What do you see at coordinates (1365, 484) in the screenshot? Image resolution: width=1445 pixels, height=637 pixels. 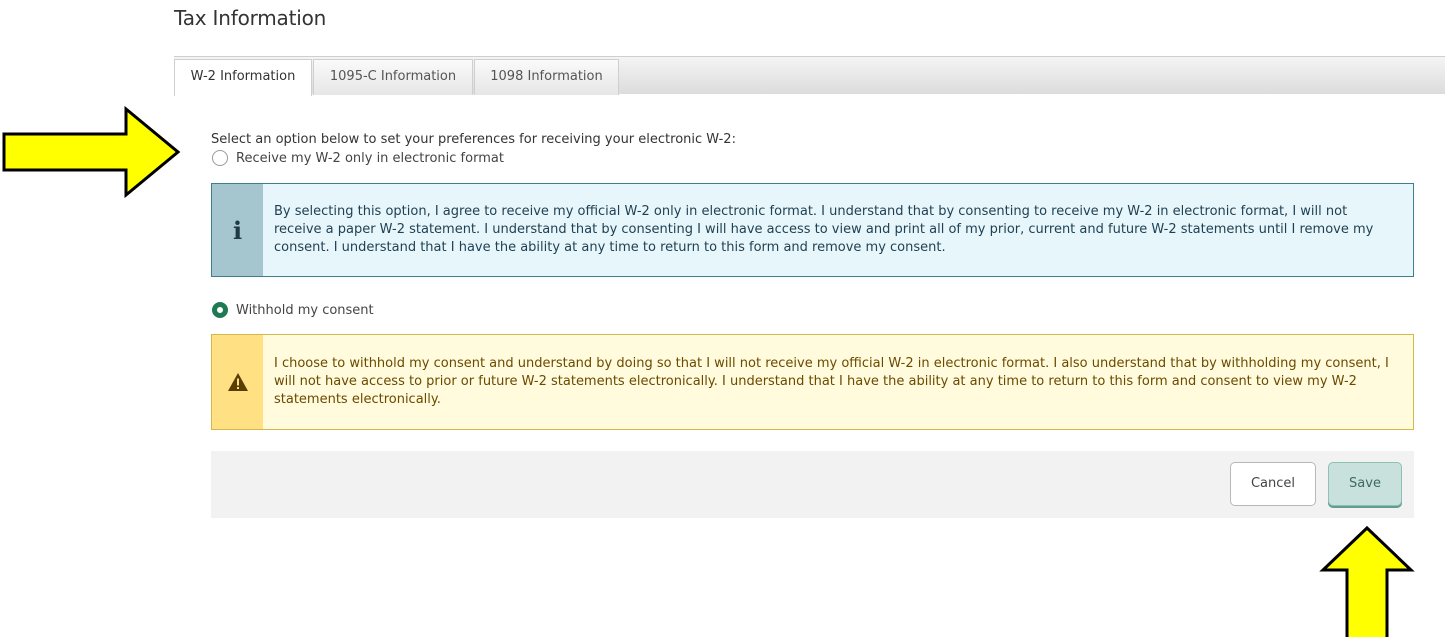 I see `save-button: Save` at bounding box center [1365, 484].